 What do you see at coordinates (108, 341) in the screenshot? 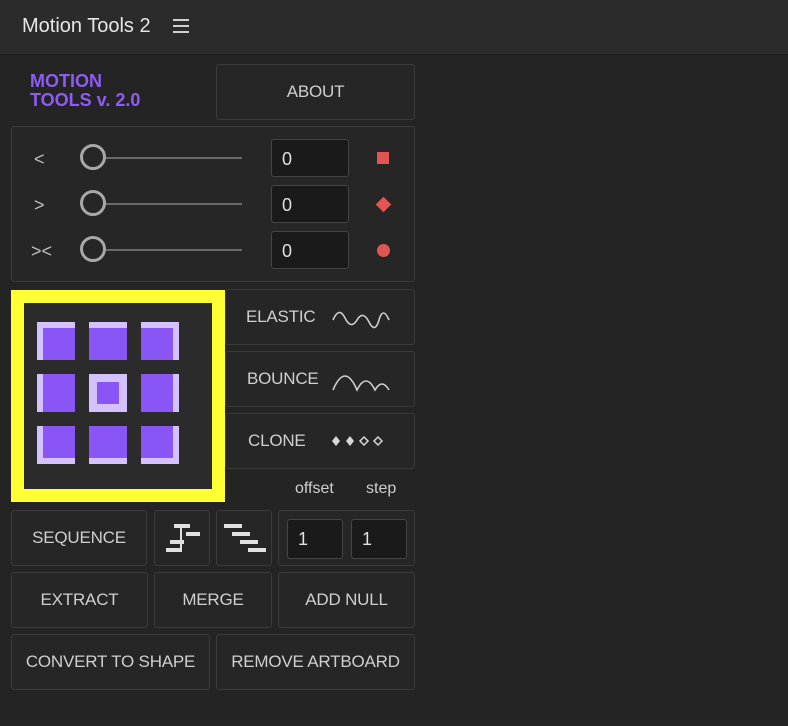
I see `anchor-top-center-button` at bounding box center [108, 341].